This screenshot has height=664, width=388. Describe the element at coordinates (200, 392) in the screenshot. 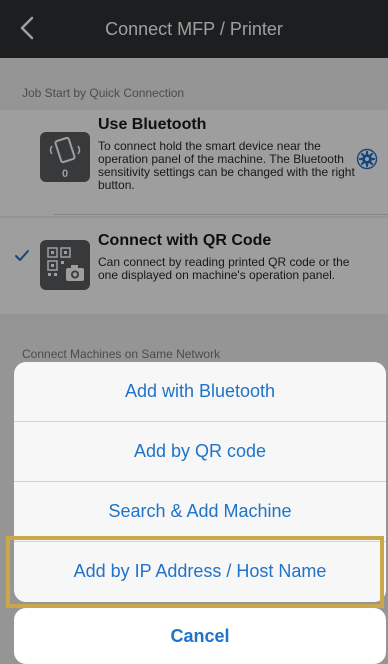

I see `add-with-bluetooth-button: Add with Bluetooth` at that location.